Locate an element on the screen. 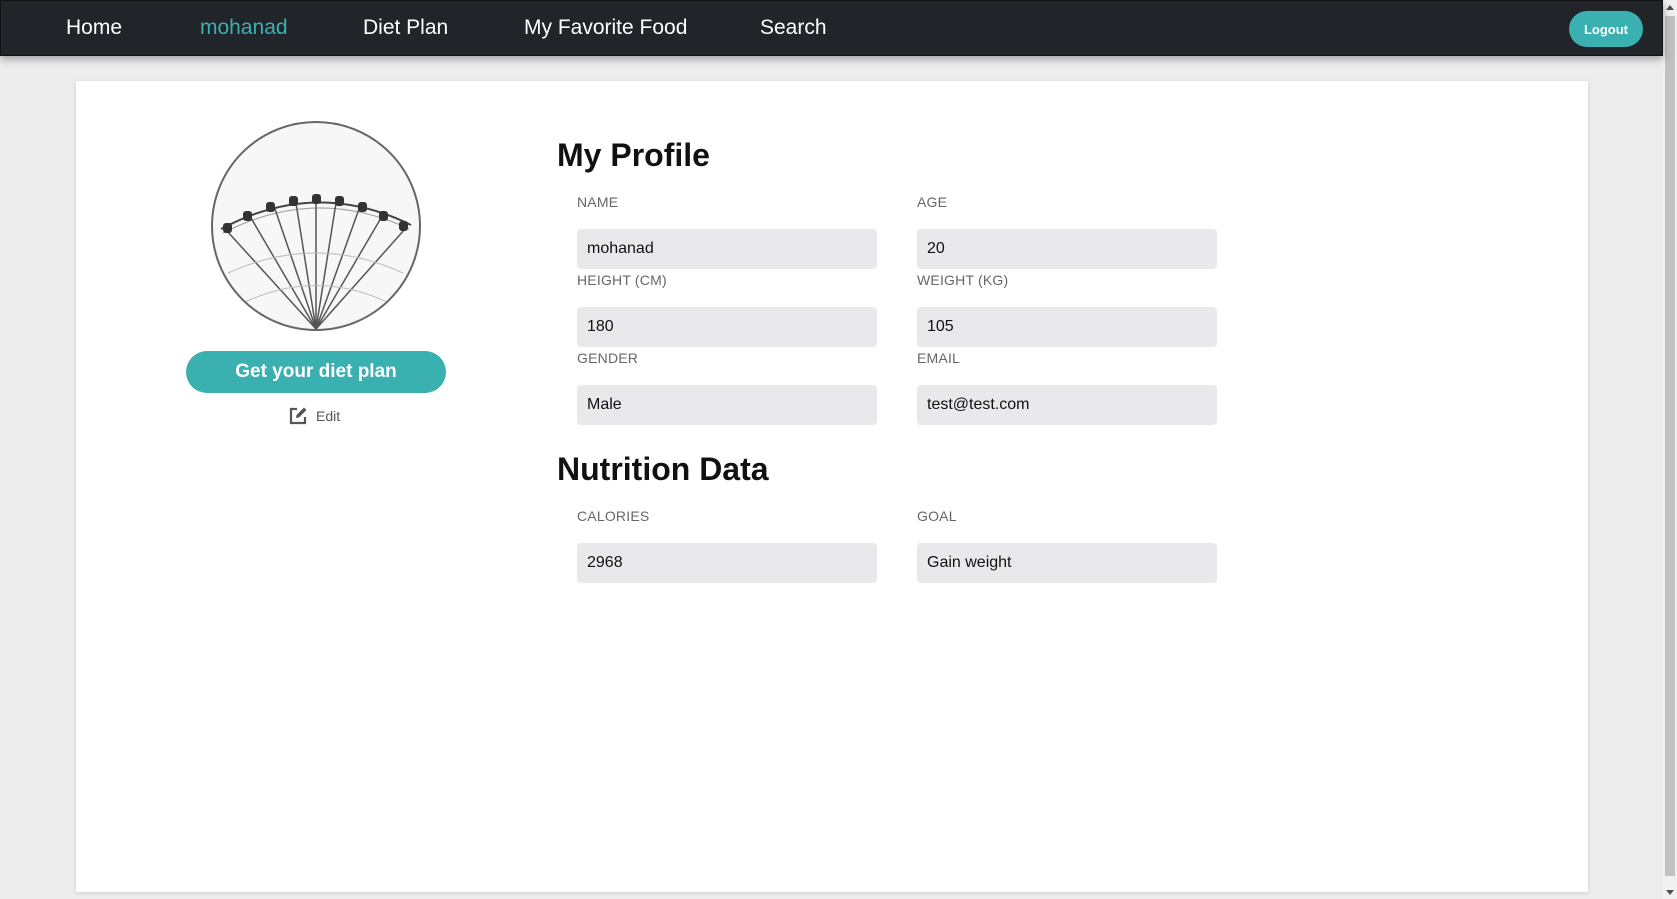 Image resolution: width=1677 pixels, height=899 pixels. email-label: EMAIL is located at coordinates (939, 358).